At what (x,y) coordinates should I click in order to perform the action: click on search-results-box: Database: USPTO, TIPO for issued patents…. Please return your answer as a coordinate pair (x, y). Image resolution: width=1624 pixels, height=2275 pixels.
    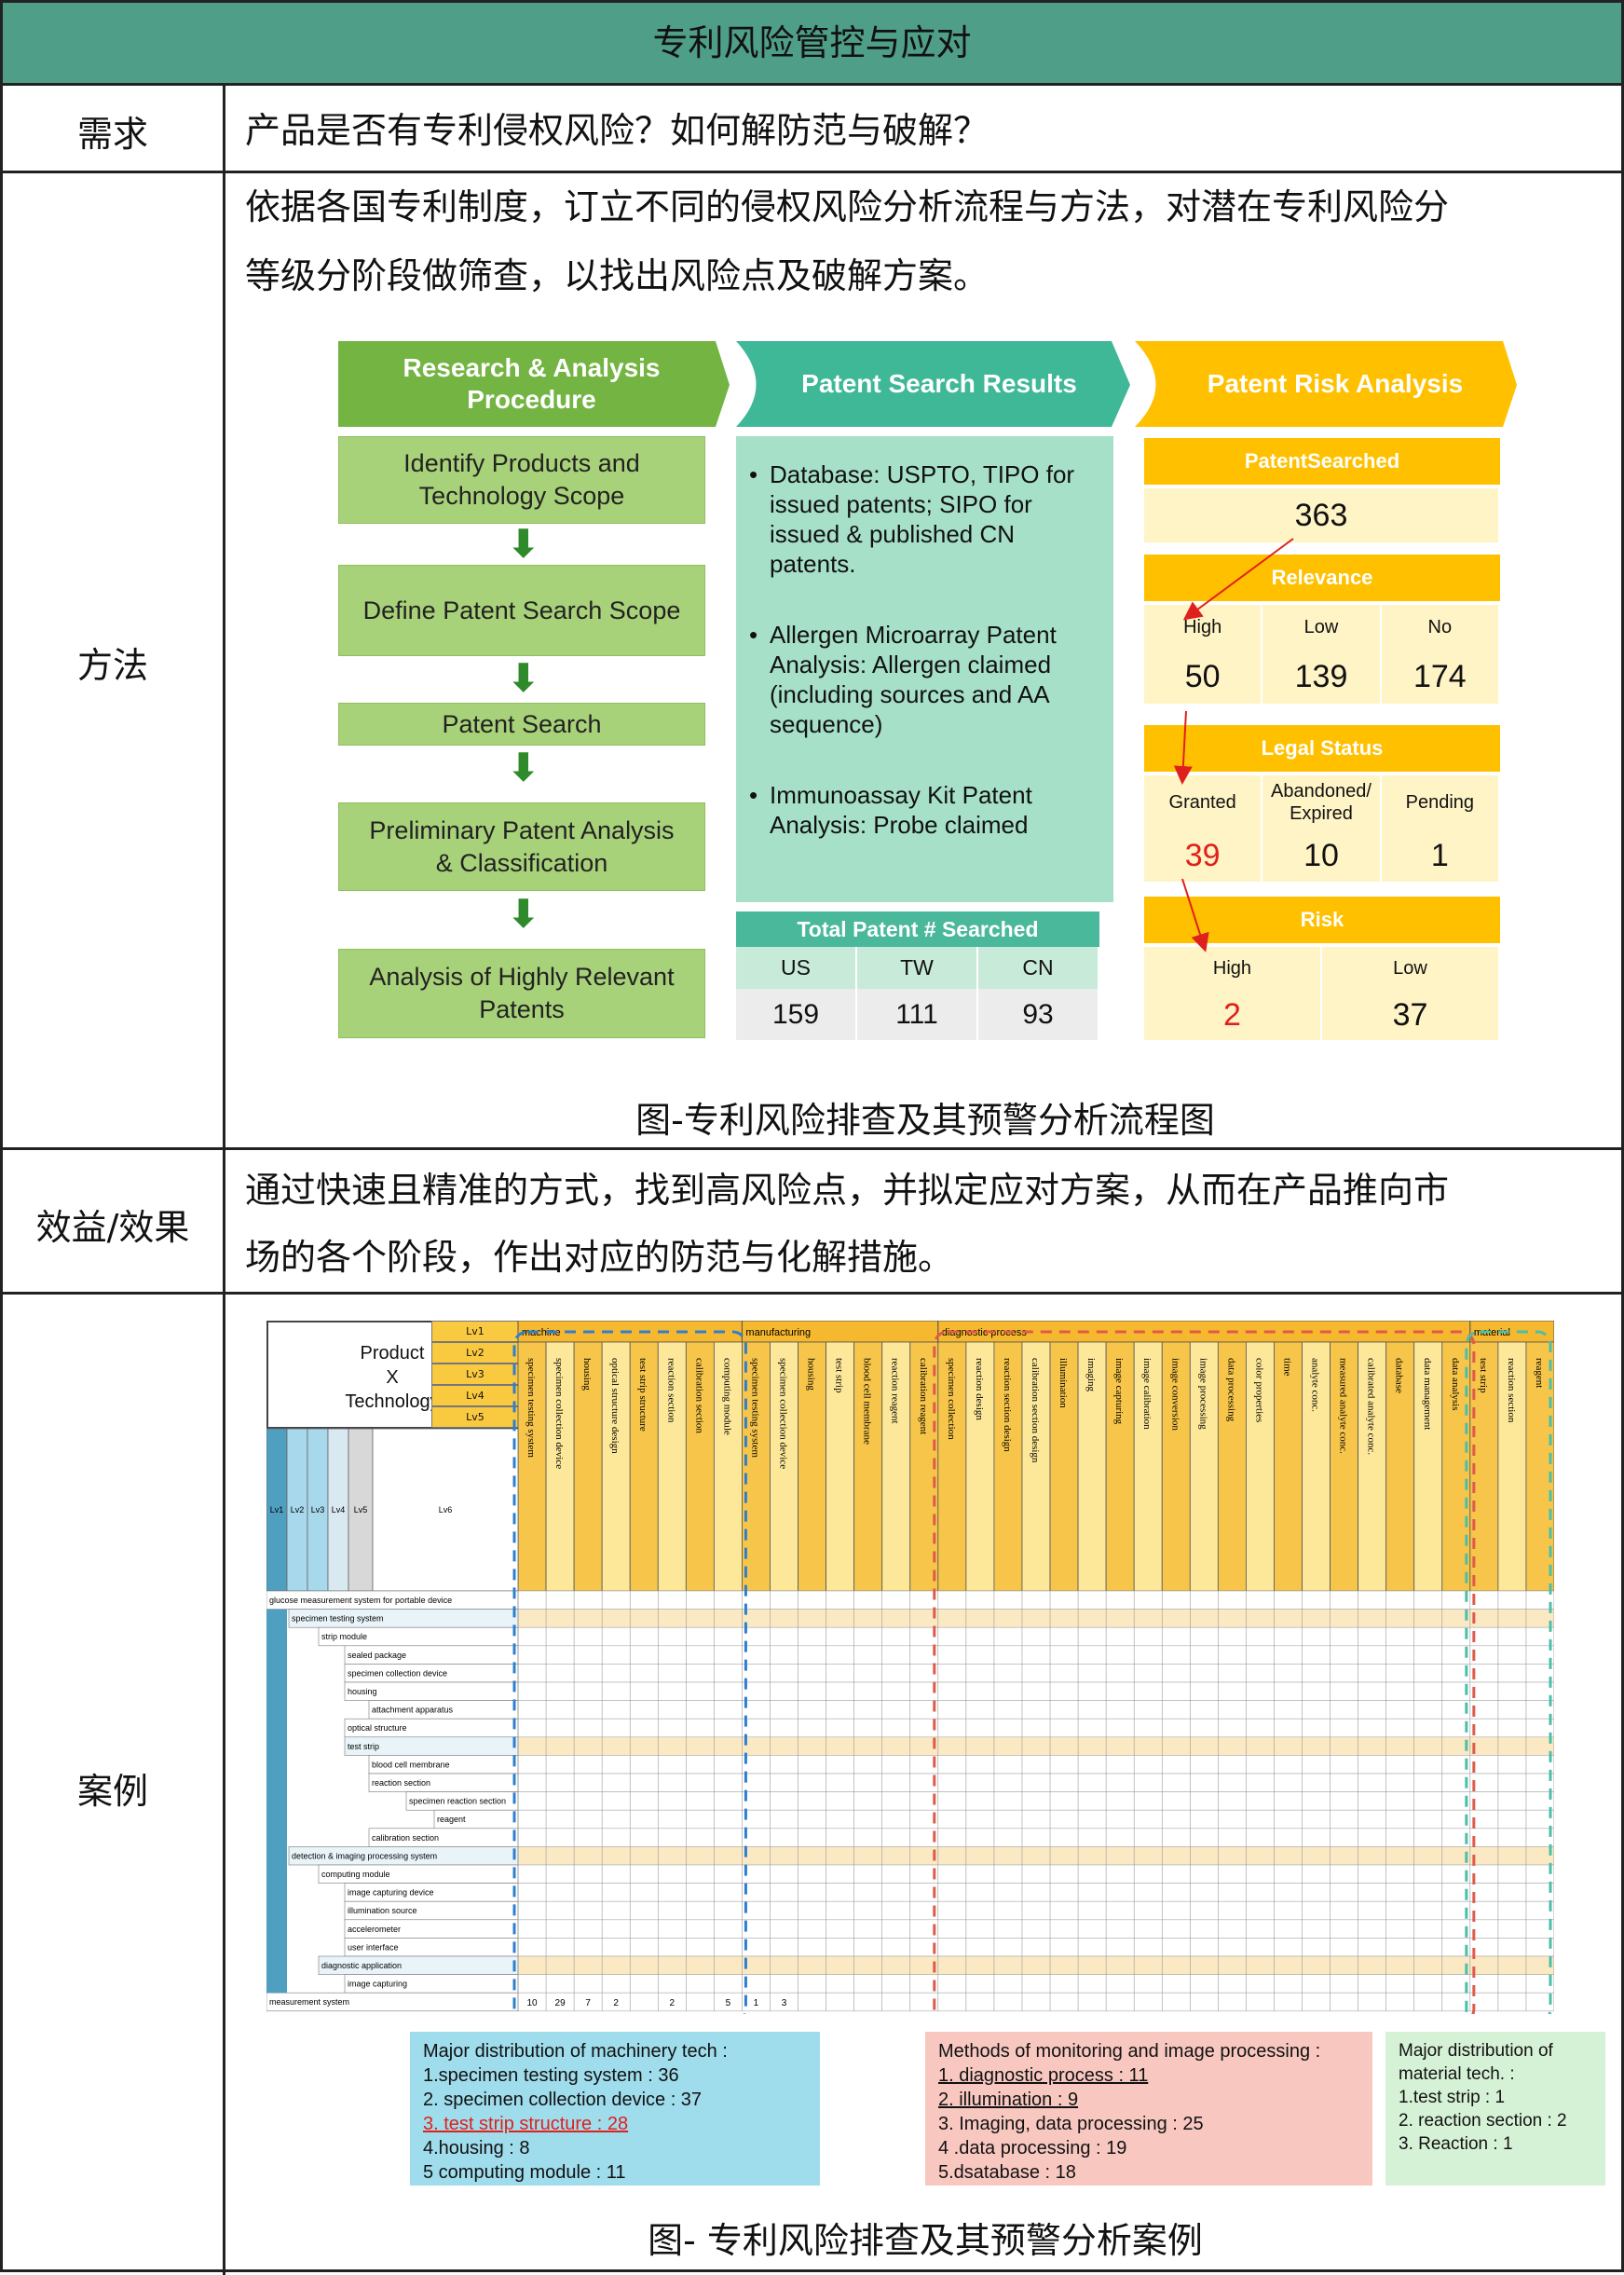
    Looking at the image, I should click on (924, 669).